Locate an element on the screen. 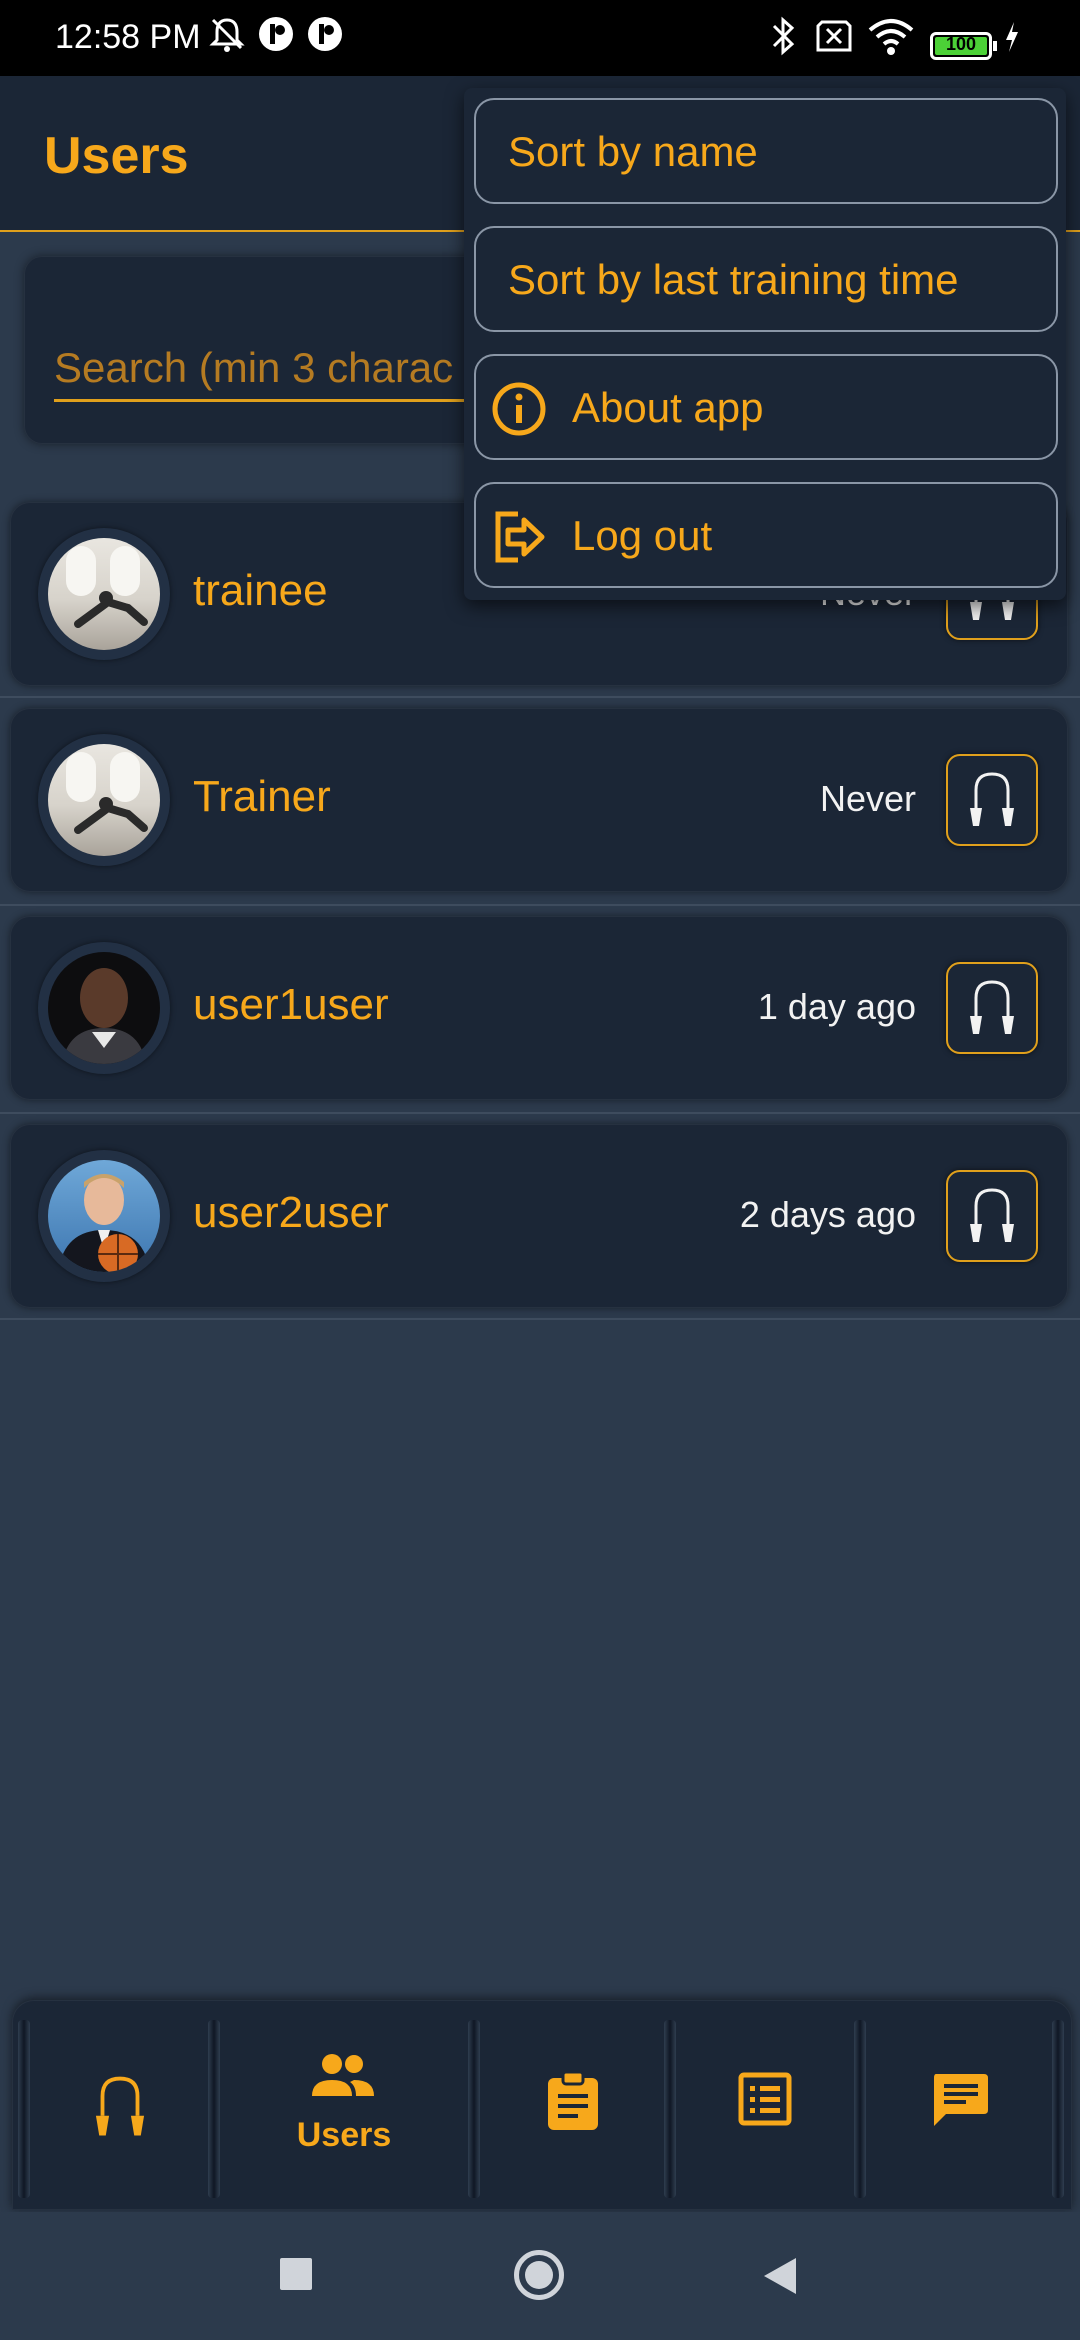 The image size is (1080, 2340). system-navigation-bar is located at coordinates (540, 2276).